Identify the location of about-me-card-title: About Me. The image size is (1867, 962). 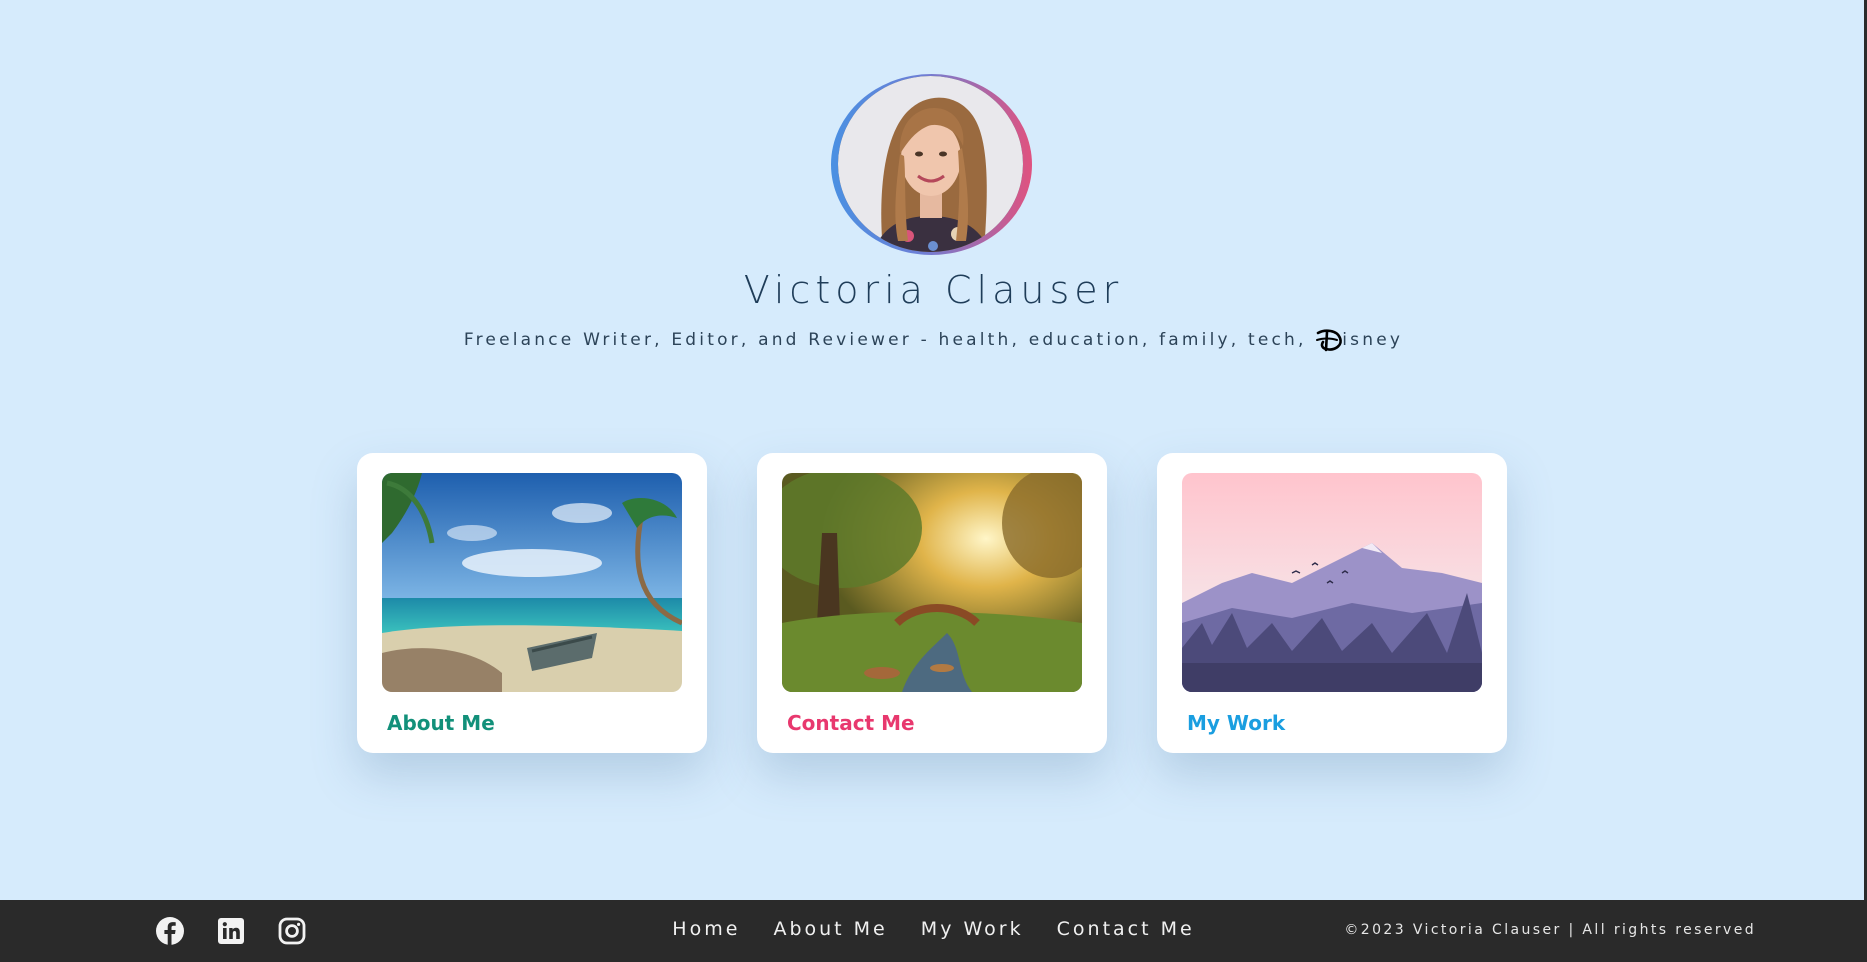
(441, 723).